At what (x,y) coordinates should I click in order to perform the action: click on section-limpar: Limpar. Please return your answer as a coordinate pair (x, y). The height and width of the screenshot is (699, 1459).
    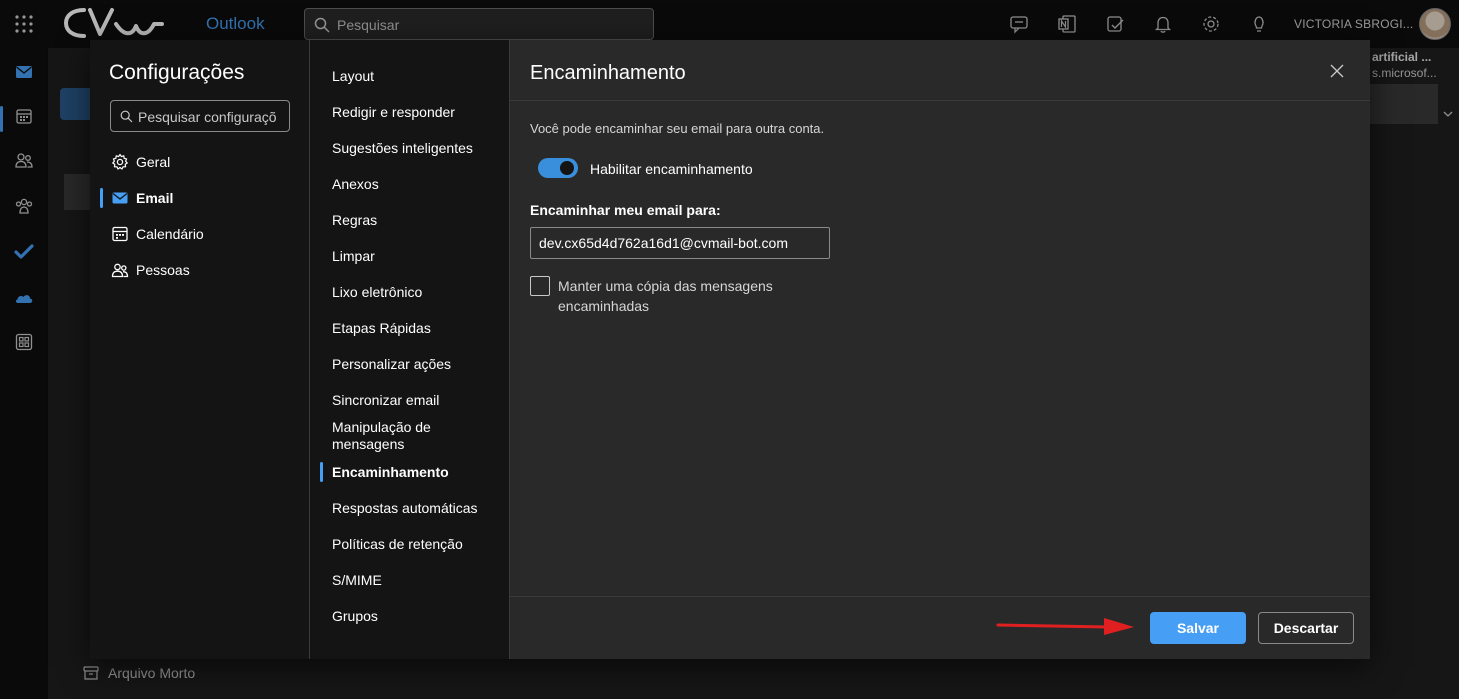
    Looking at the image, I should click on (417, 256).